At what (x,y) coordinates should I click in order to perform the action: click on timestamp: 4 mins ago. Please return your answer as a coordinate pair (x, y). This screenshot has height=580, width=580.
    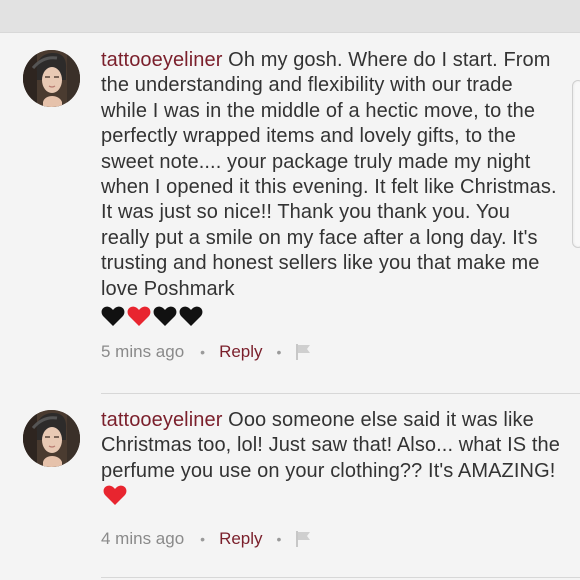
    Looking at the image, I should click on (143, 538).